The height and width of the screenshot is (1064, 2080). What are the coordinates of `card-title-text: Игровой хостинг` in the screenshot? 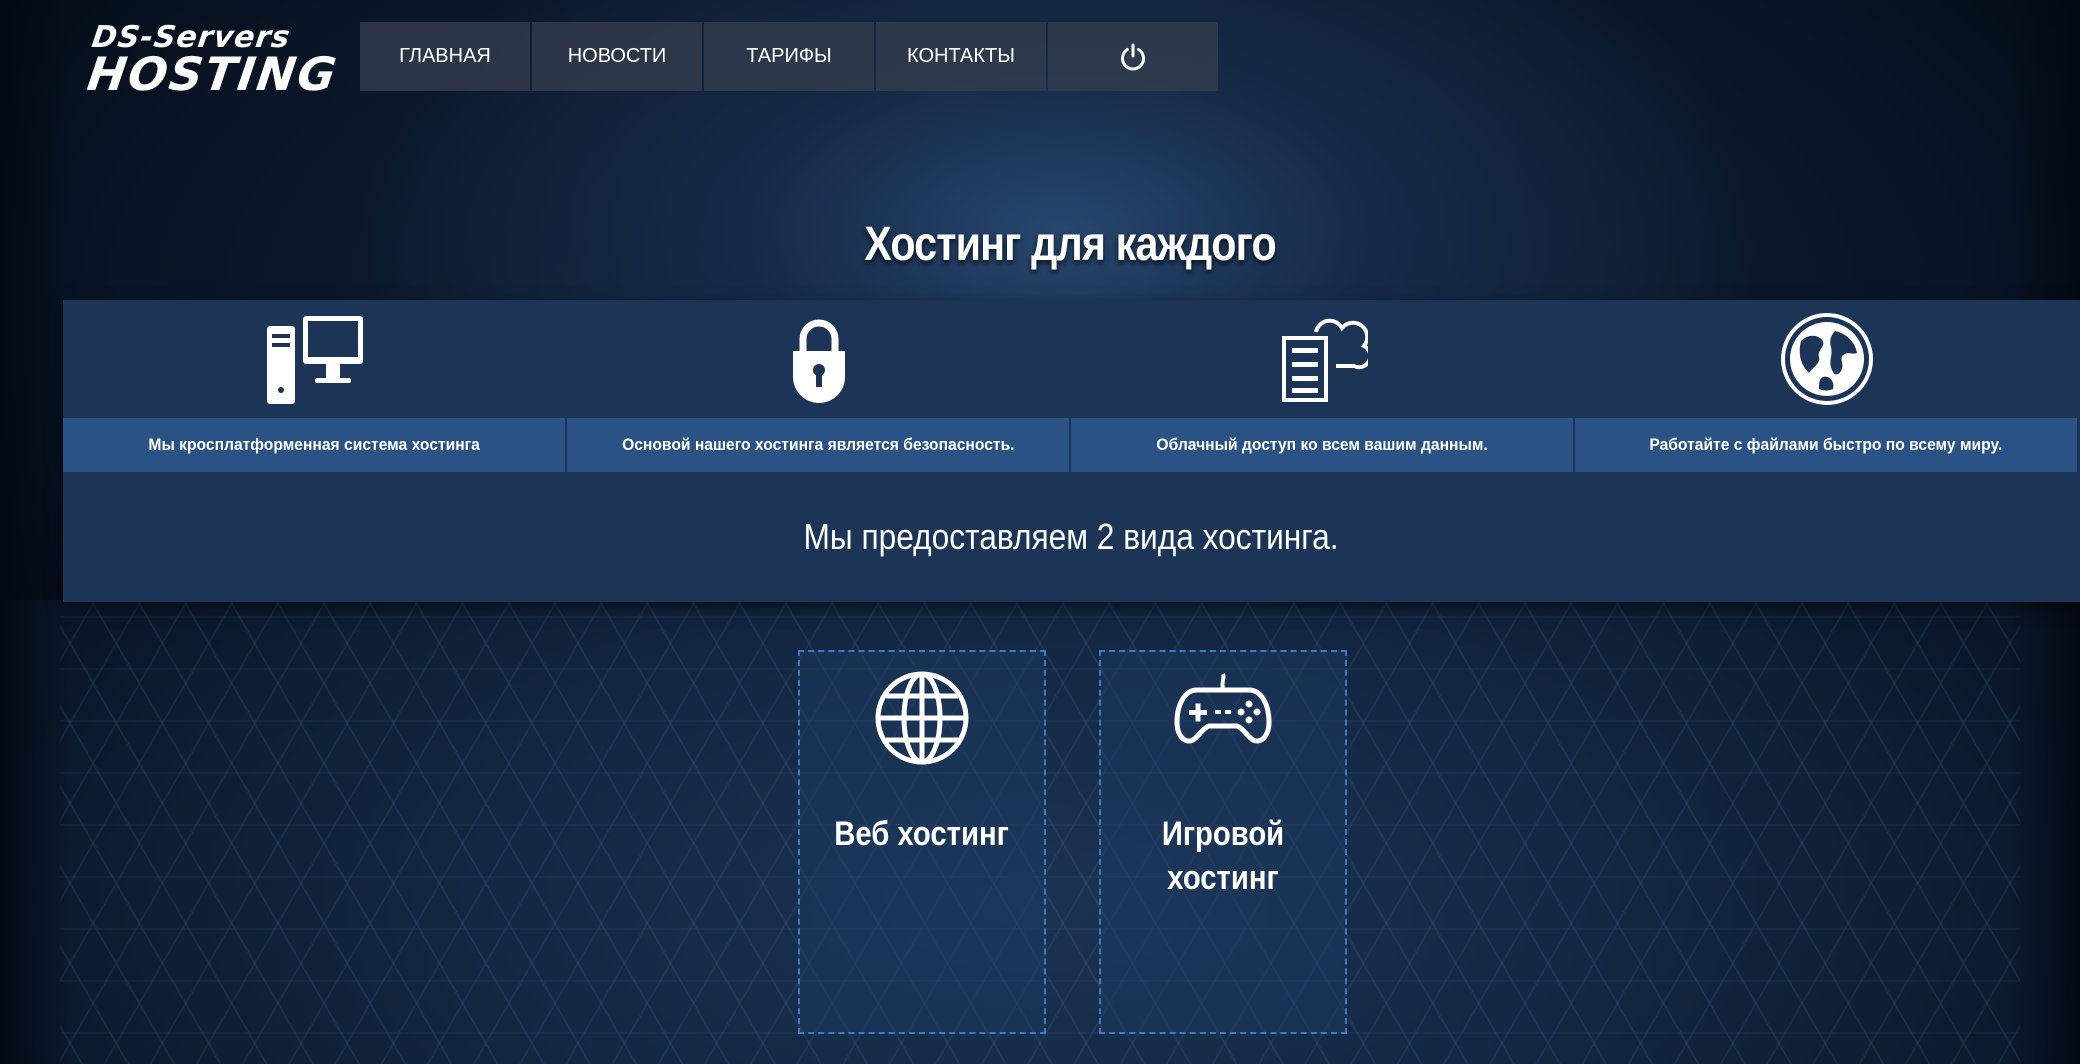 It's located at (1223, 856).